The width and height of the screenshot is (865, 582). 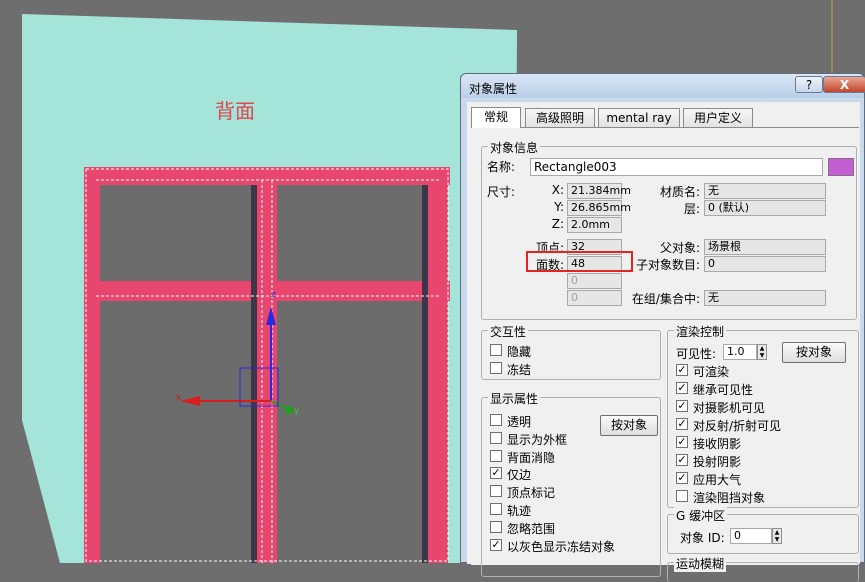 I want to click on y-label: Y:, so click(x=559, y=207).